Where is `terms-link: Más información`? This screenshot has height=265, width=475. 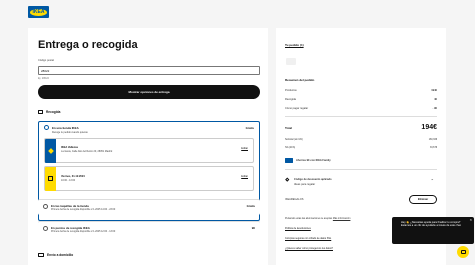
terms-link: Más información is located at coordinates (342, 218).